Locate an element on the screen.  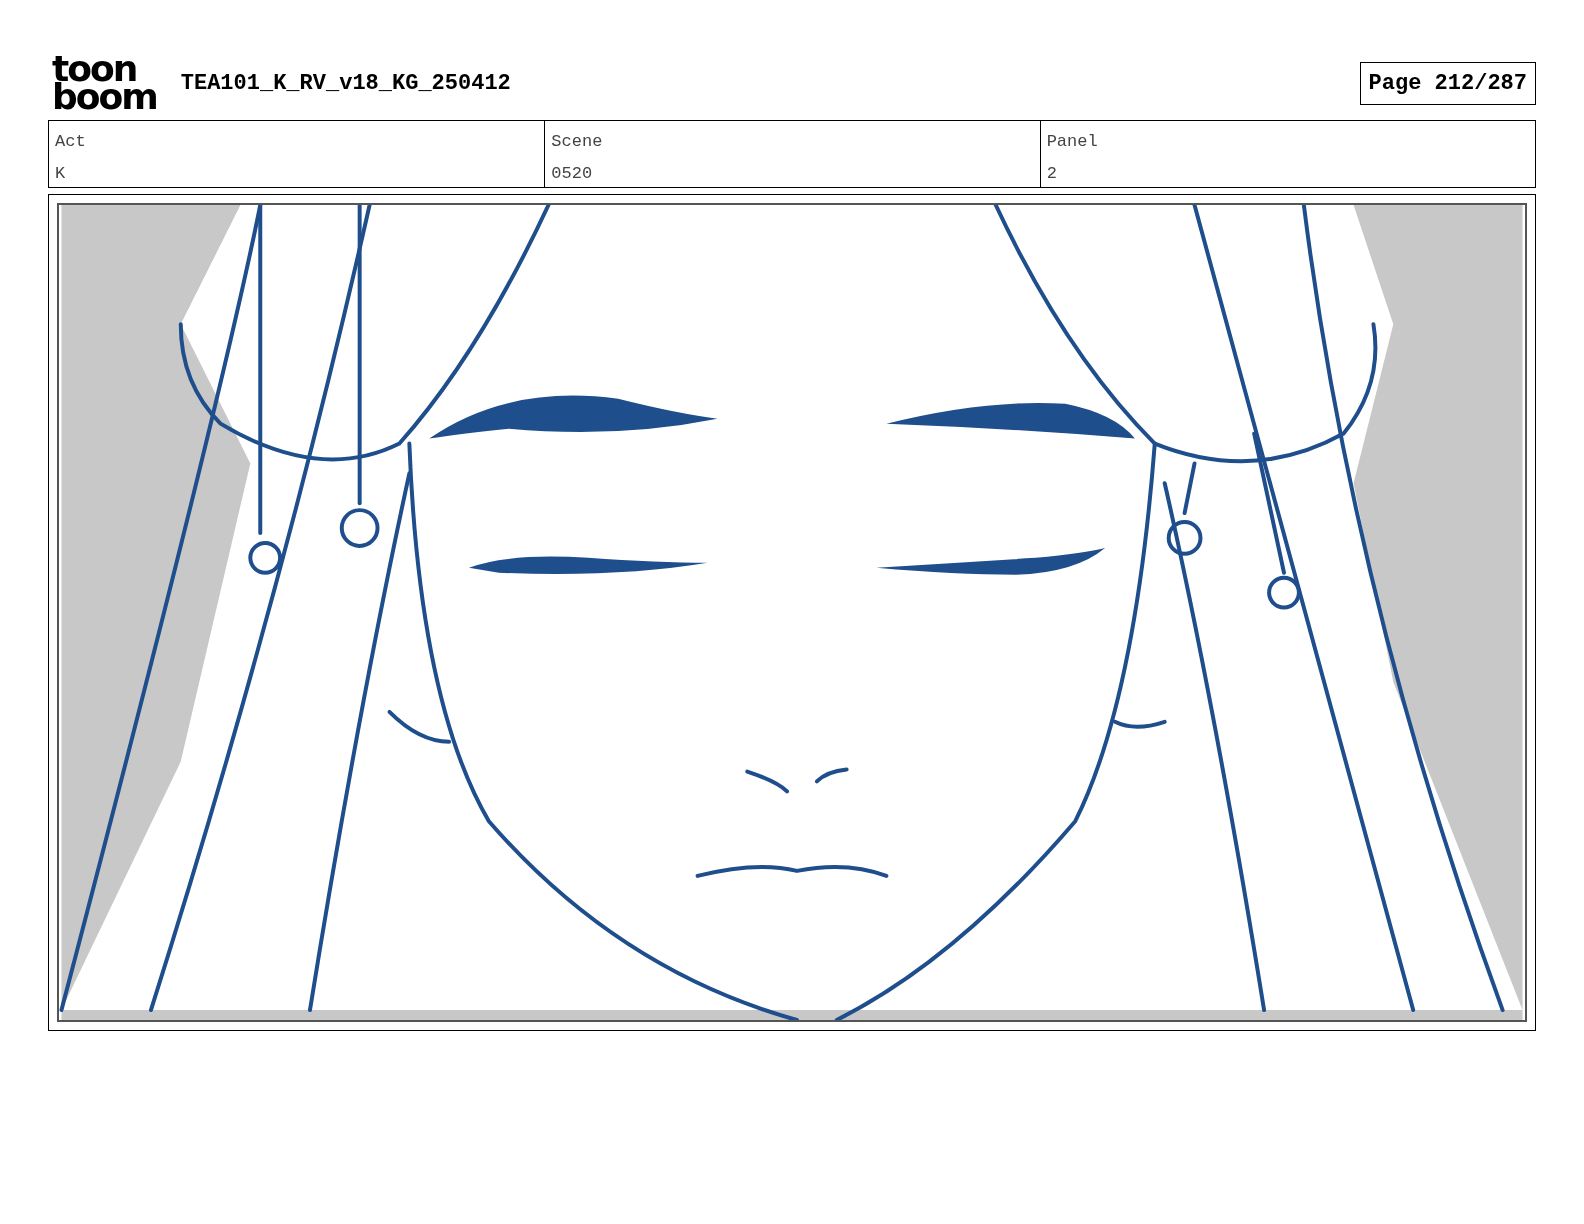
document-title: TEA101_K_RV_v18_KG_250412 is located at coordinates (345, 83).